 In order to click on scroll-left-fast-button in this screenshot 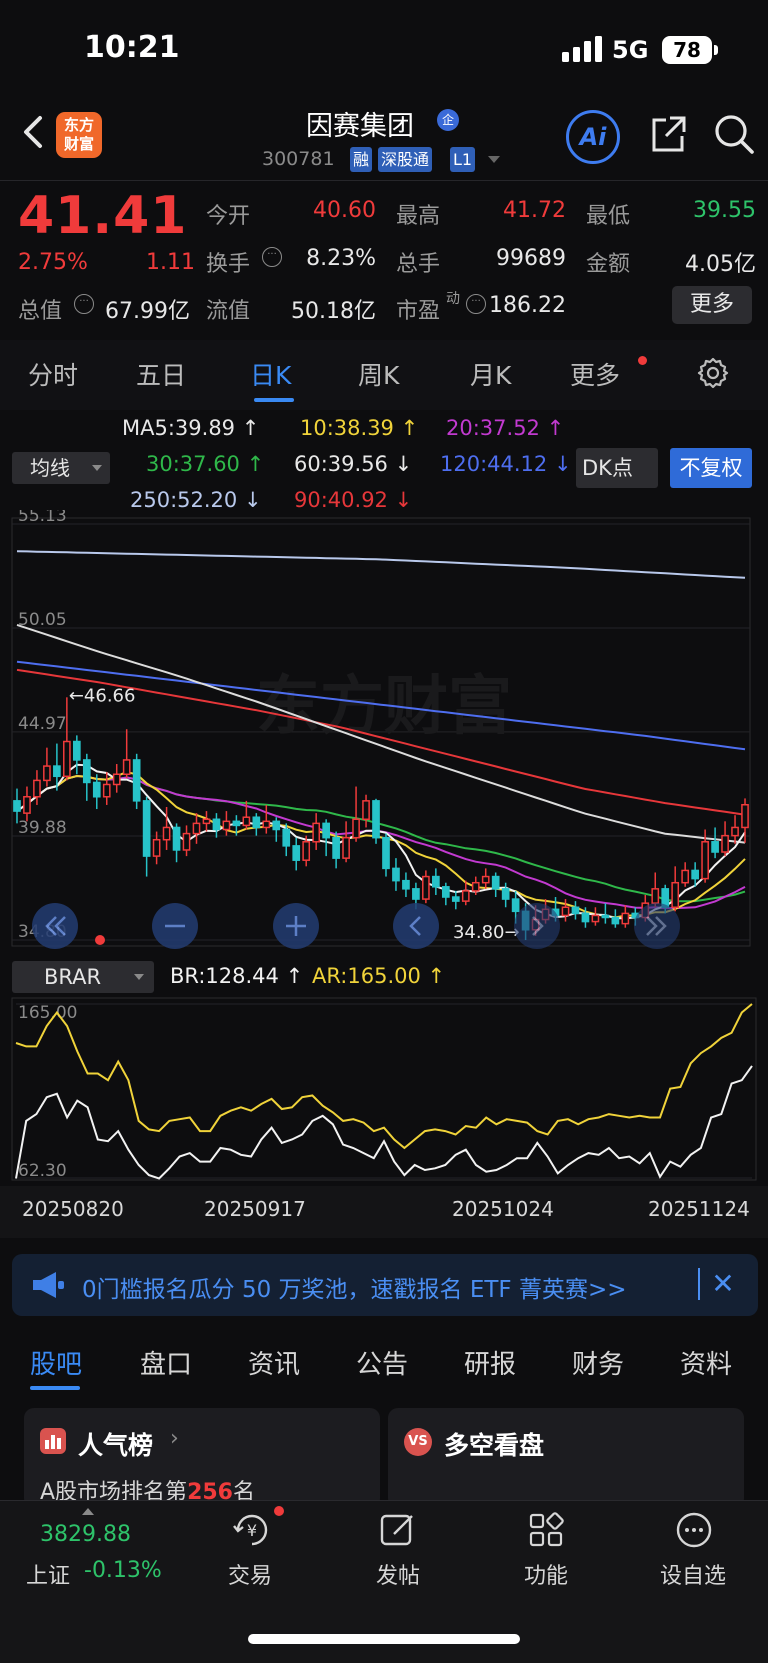, I will do `click(55, 926)`.